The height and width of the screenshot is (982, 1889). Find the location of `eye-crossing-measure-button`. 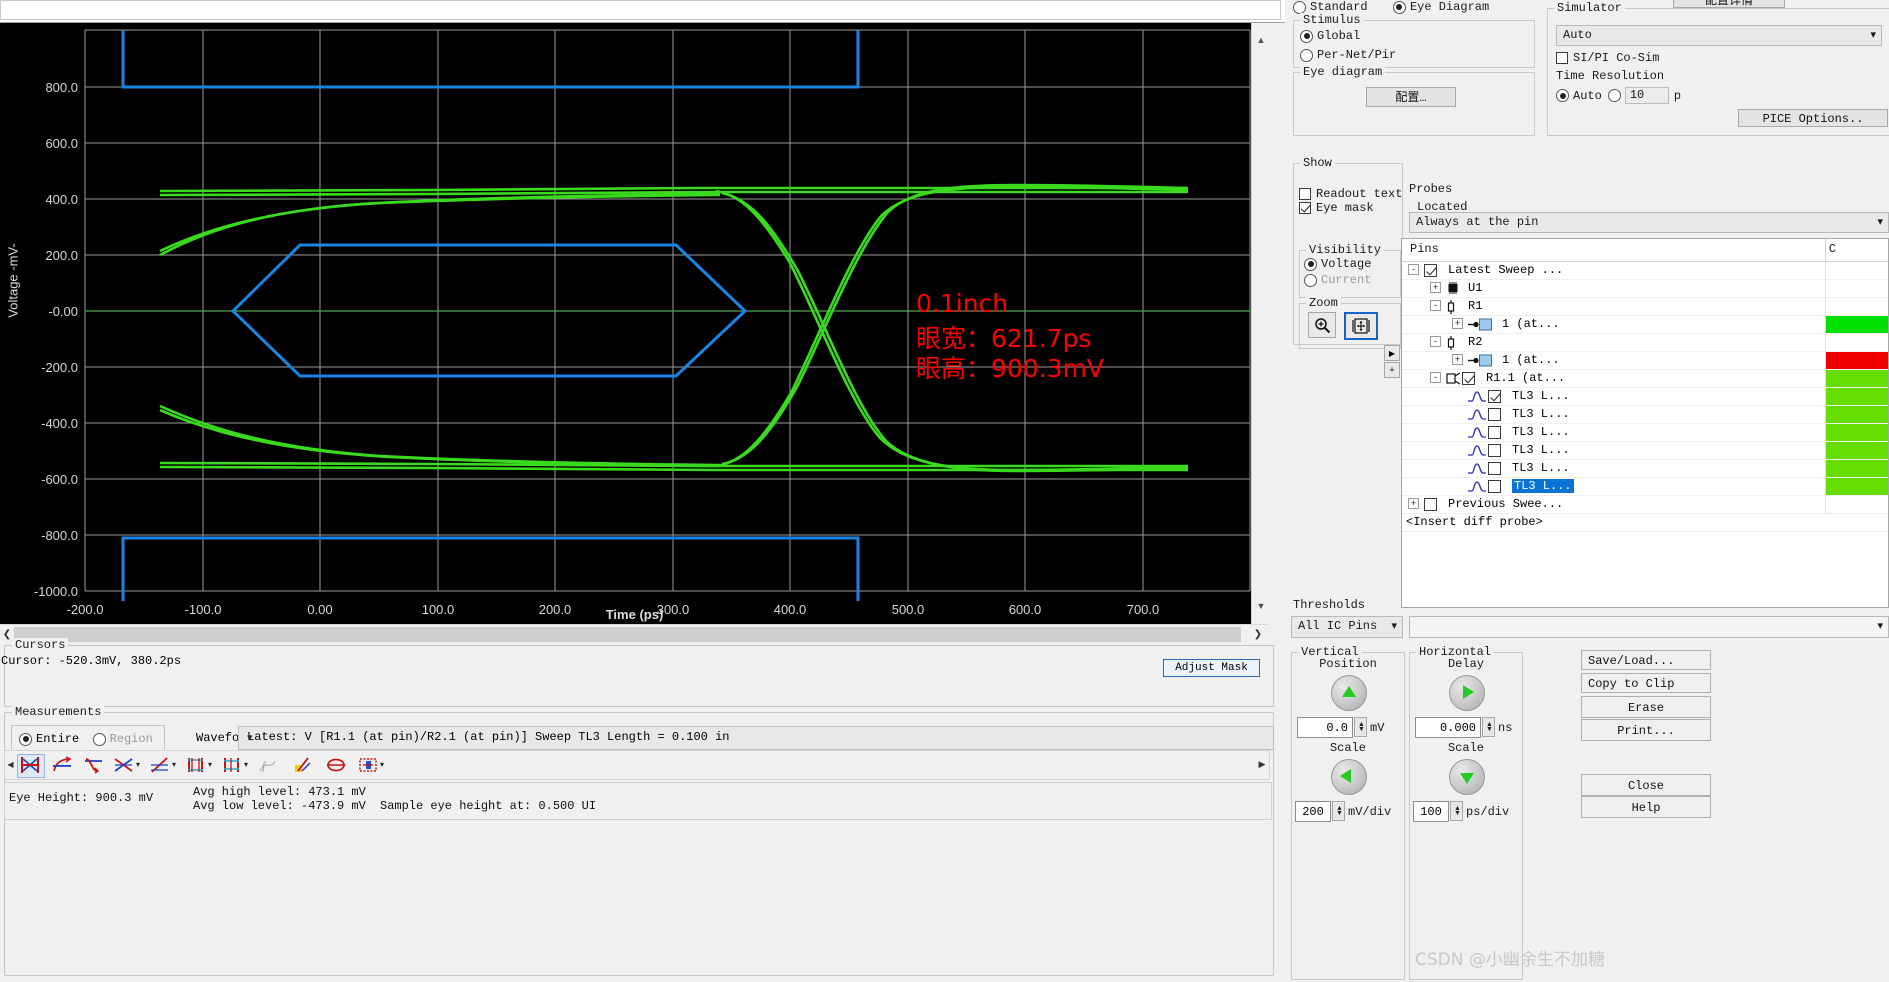

eye-crossing-measure-button is located at coordinates (63, 766).